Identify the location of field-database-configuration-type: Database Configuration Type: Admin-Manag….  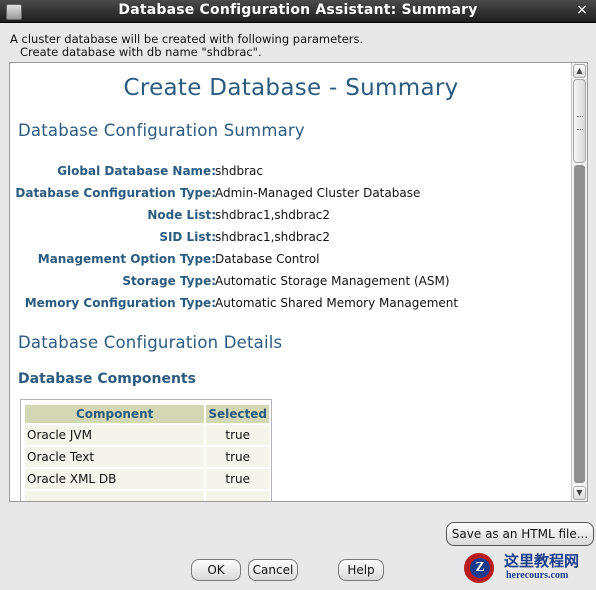
(291, 195).